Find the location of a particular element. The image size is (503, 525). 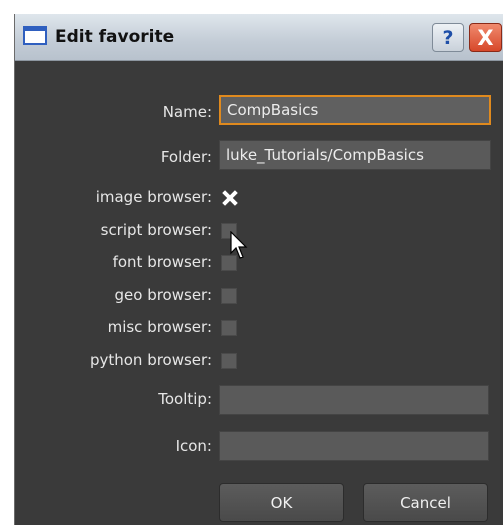

misc-browser-label: misc browser: is located at coordinates (159, 327).